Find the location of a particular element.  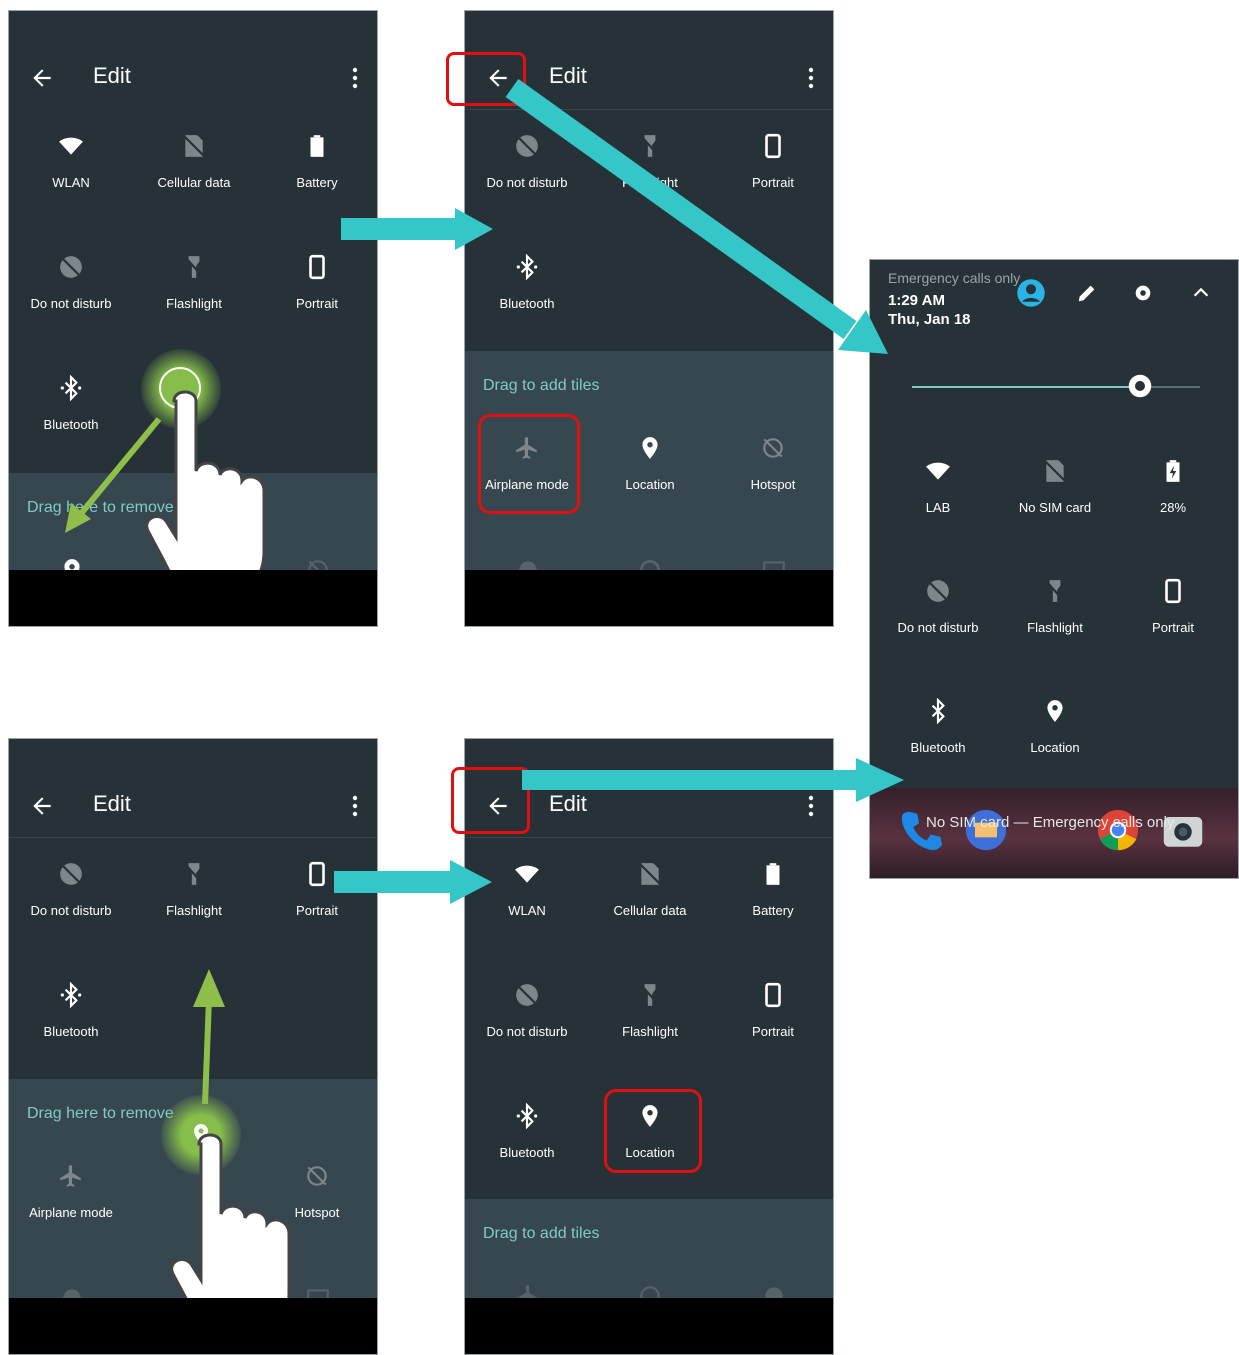

edit-pencil-icon is located at coordinates (1087, 293).